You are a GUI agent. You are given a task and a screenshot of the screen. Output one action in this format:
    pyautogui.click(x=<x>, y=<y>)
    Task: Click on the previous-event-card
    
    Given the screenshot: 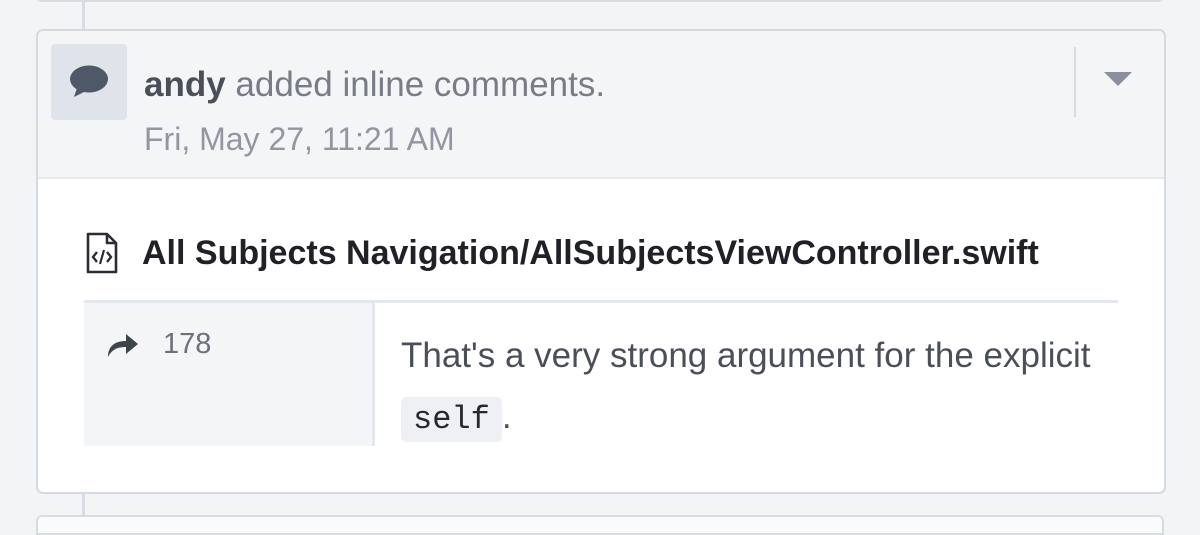 What is the action you would take?
    pyautogui.click(x=600, y=1)
    